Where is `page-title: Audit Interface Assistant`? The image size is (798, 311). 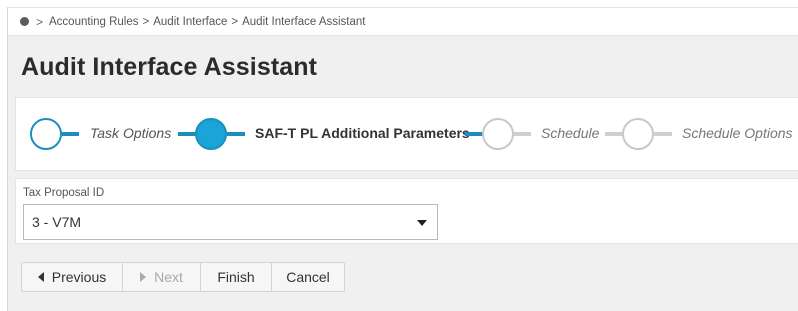 page-title: Audit Interface Assistant is located at coordinates (169, 67).